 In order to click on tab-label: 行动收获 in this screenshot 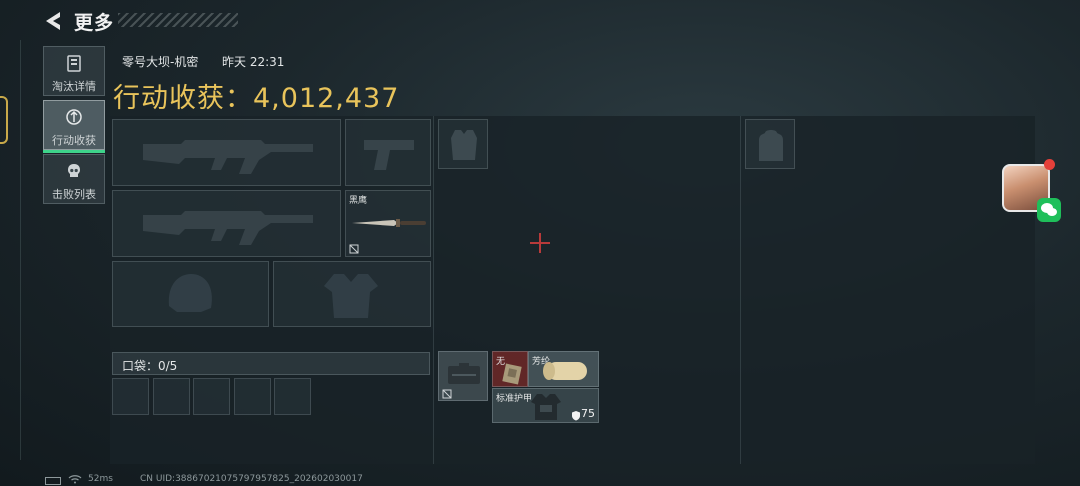, I will do `click(74, 140)`.